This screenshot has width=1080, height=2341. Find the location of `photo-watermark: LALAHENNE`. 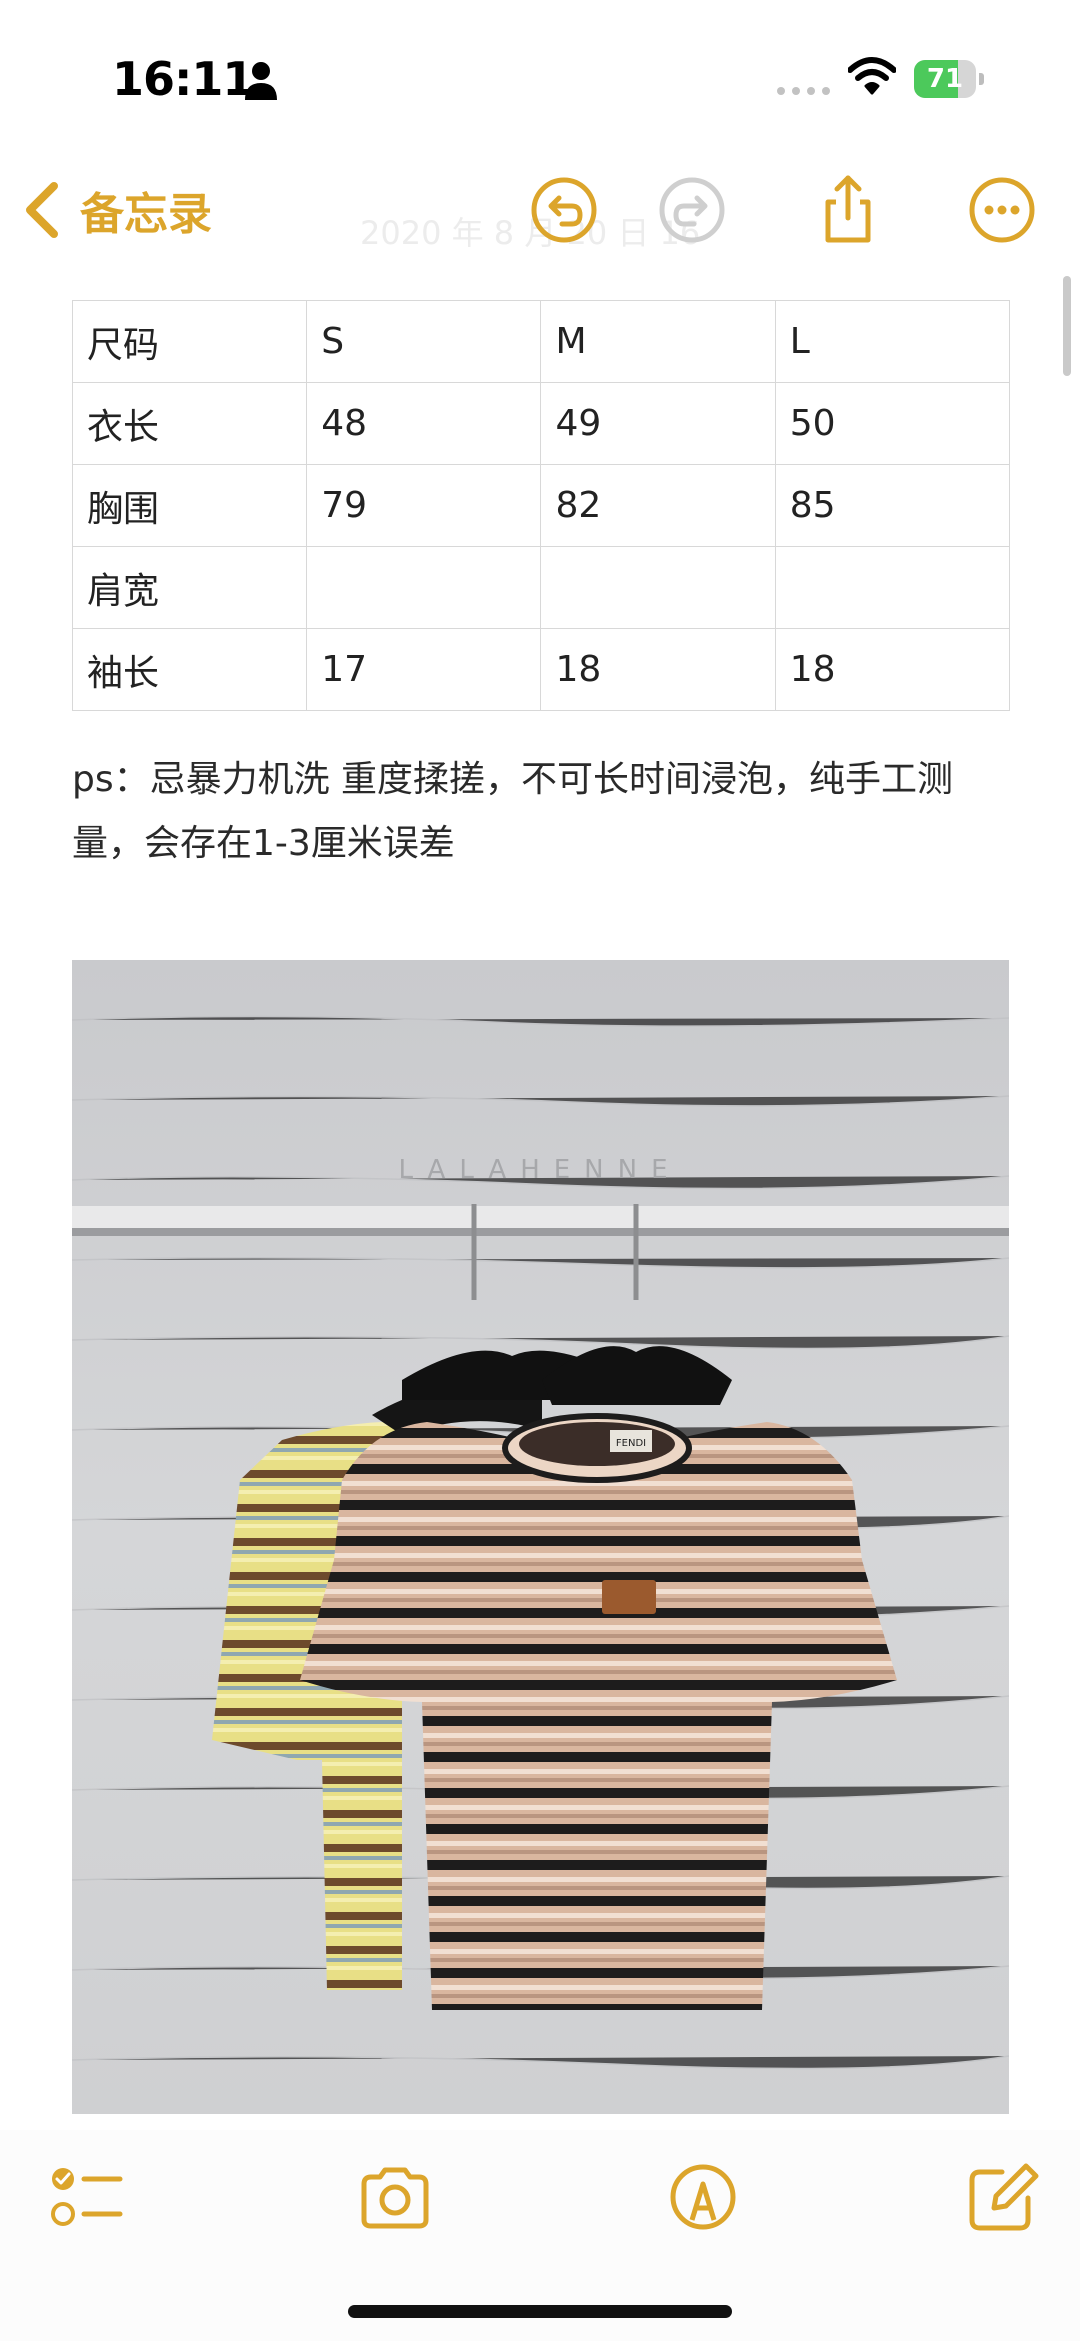

photo-watermark: LALAHENNE is located at coordinates (539, 1170).